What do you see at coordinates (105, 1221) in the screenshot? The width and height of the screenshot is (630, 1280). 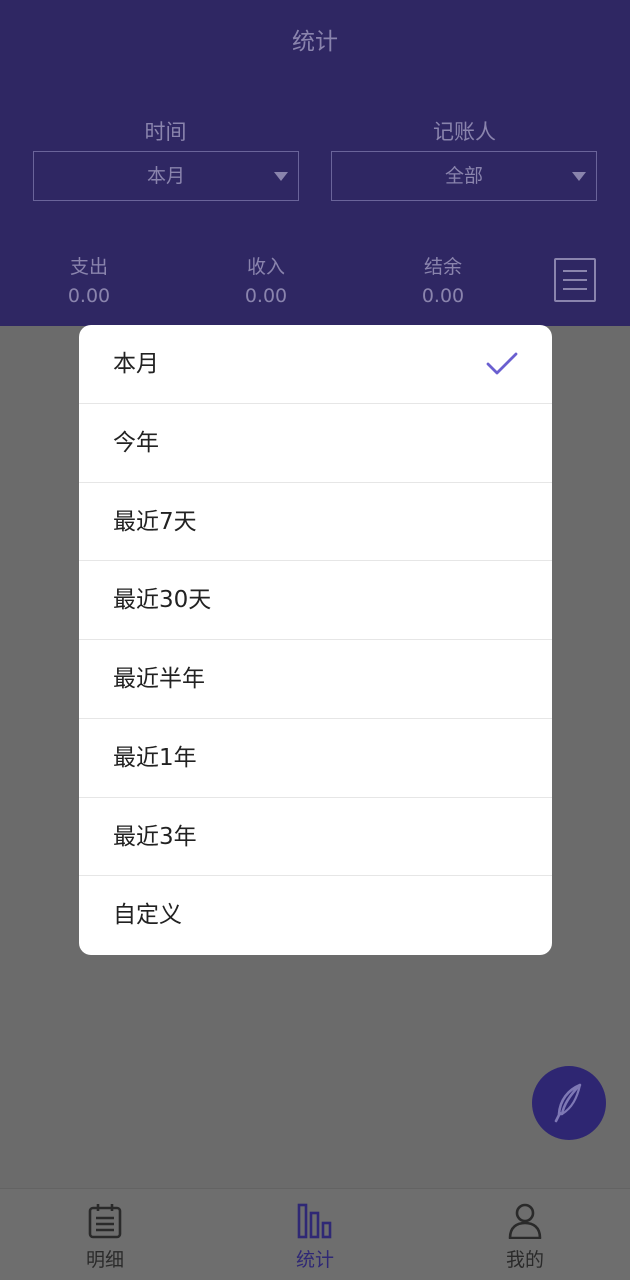 I see `notepad-icon` at bounding box center [105, 1221].